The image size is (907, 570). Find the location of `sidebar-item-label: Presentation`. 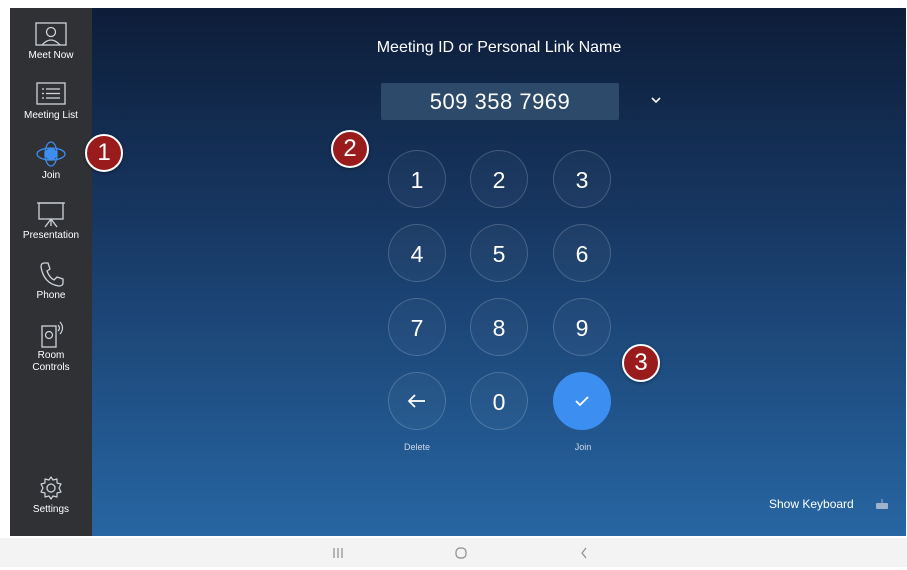

sidebar-item-label: Presentation is located at coordinates (51, 235).